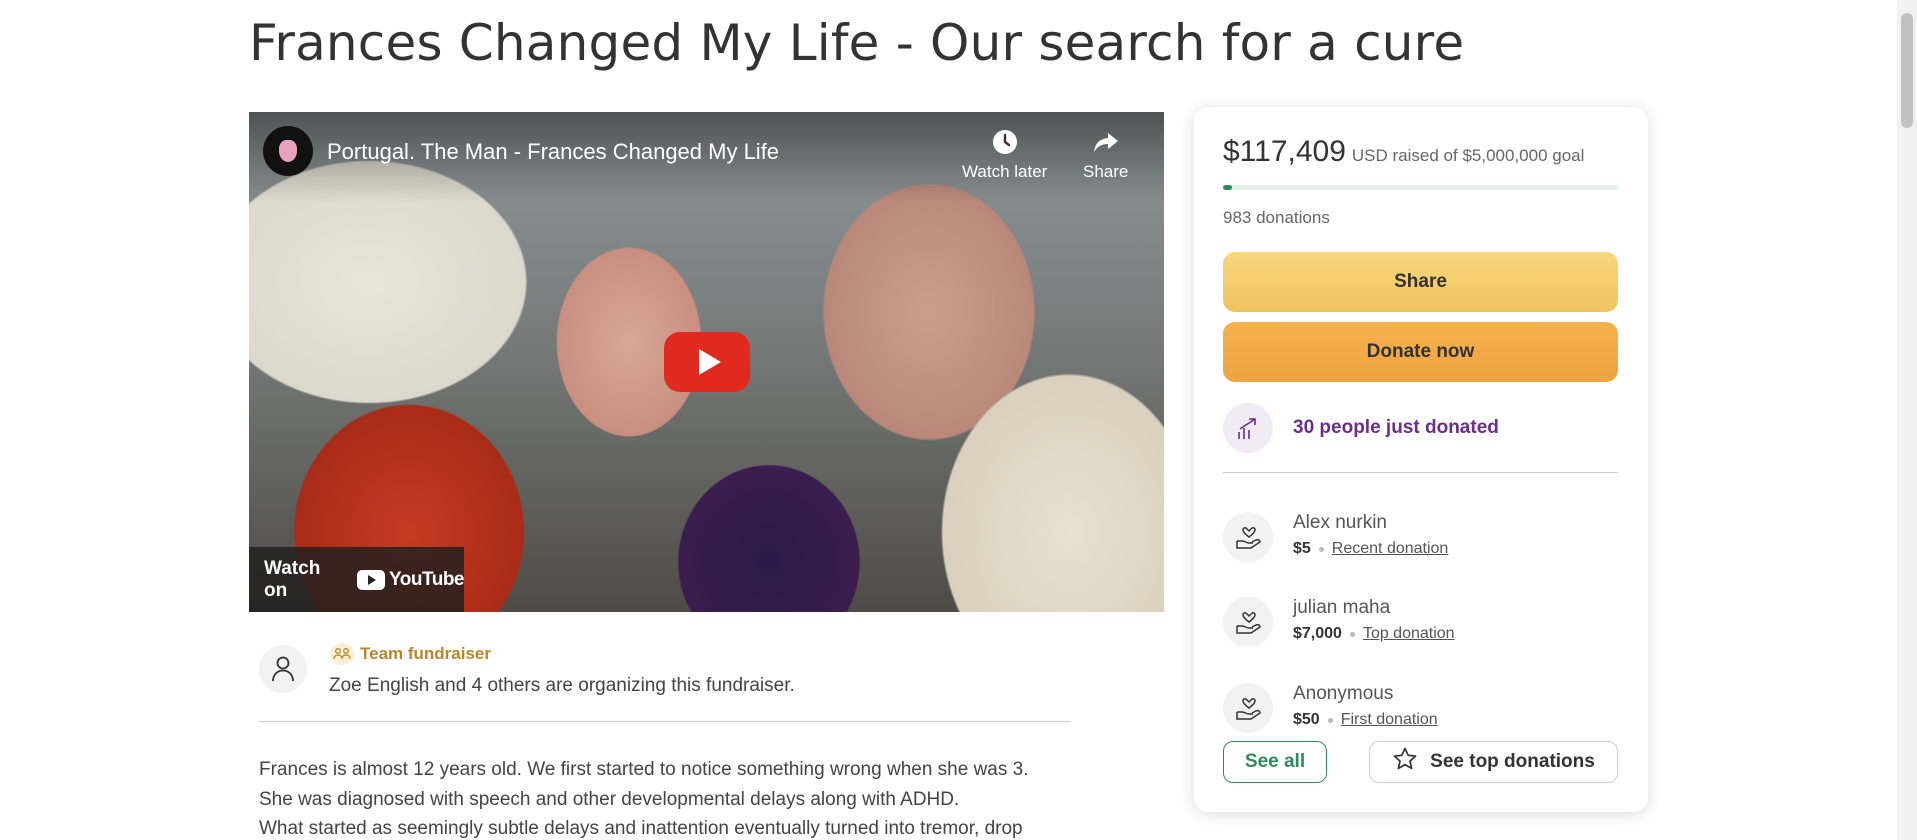 The image size is (1917, 840). I want to click on amount-raised: $117,409 USD raised of $5,000,000 goal, so click(1403, 152).